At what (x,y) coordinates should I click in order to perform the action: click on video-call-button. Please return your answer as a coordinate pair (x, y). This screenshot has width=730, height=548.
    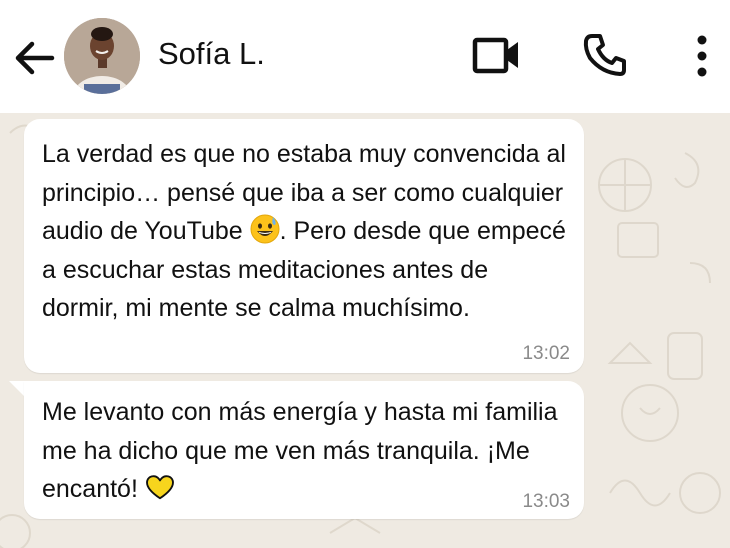
    Looking at the image, I should click on (496, 55).